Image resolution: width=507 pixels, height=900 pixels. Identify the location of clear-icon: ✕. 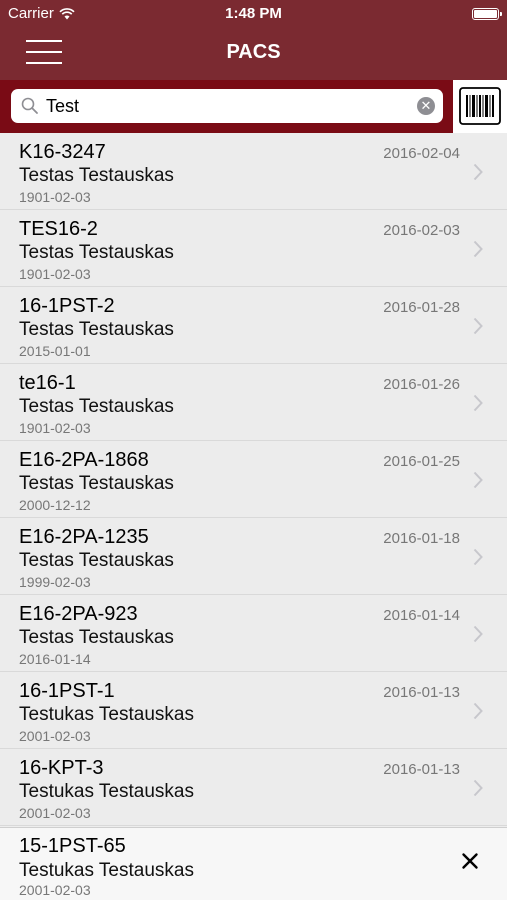
(426, 106).